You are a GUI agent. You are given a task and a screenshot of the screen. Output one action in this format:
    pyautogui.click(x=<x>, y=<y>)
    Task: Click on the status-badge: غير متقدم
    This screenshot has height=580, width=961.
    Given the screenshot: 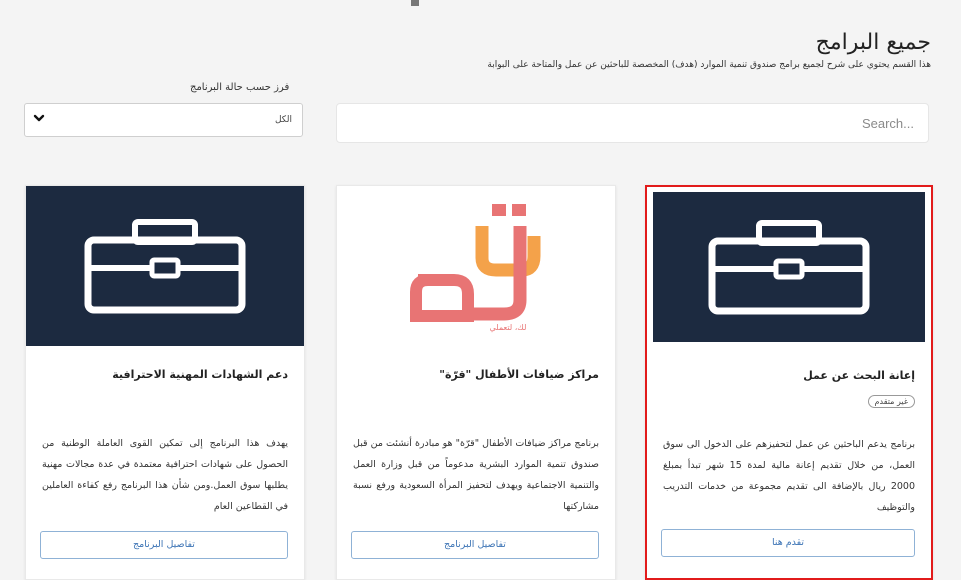 What is the action you would take?
    pyautogui.click(x=891, y=401)
    